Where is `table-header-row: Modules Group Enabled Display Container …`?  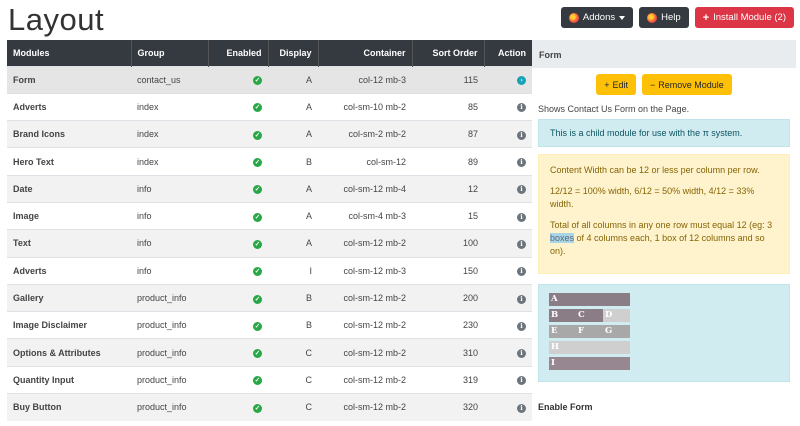
table-header-row: Modules Group Enabled Display Container … is located at coordinates (269, 53).